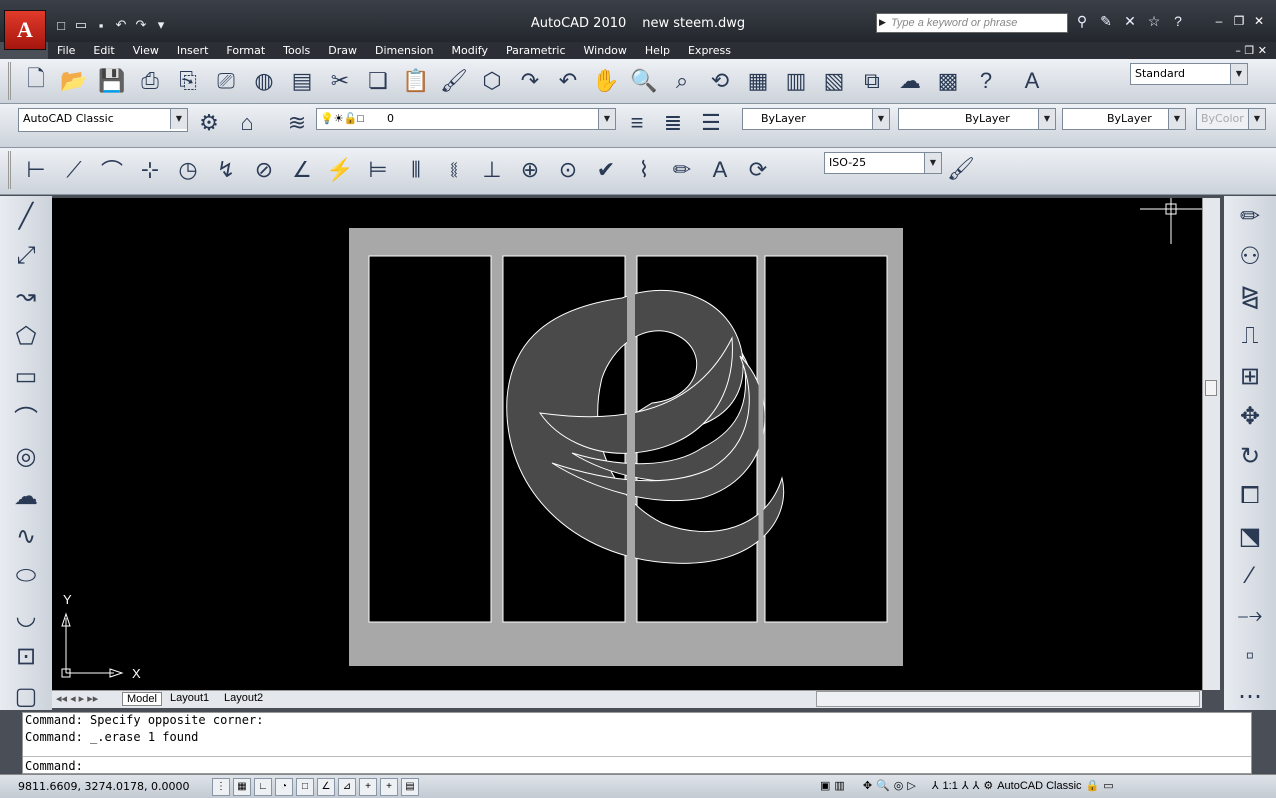 Image resolution: width=1276 pixels, height=798 pixels. Describe the element at coordinates (470, 50) in the screenshot. I see `menu-modify: Modify` at that location.